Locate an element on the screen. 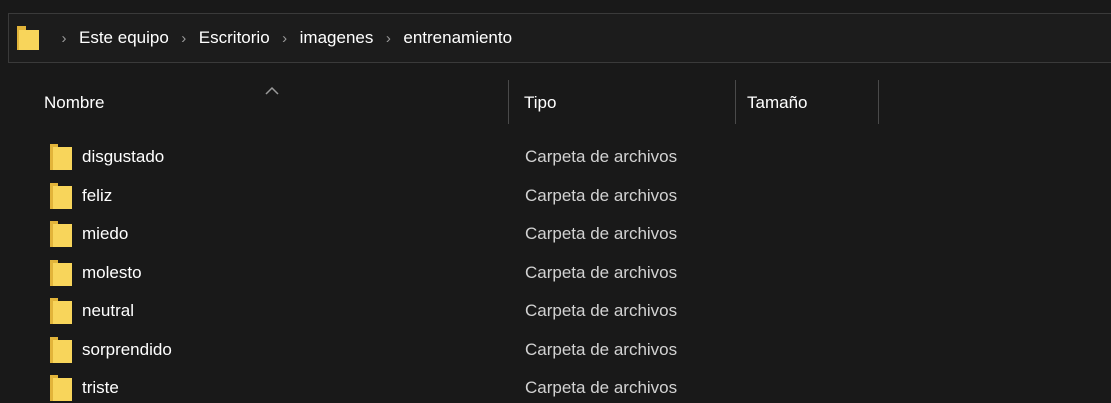 Image resolution: width=1111 pixels, height=403 pixels. breadcrumb-este-equipo: Este equipo is located at coordinates (124, 38).